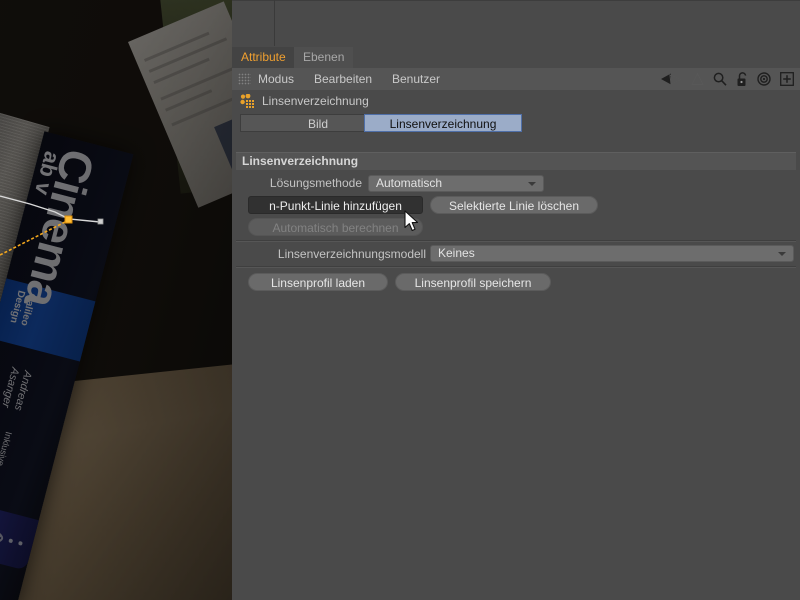  What do you see at coordinates (409, 183) in the screenshot?
I see `solution-method-value: Automatisch` at bounding box center [409, 183].